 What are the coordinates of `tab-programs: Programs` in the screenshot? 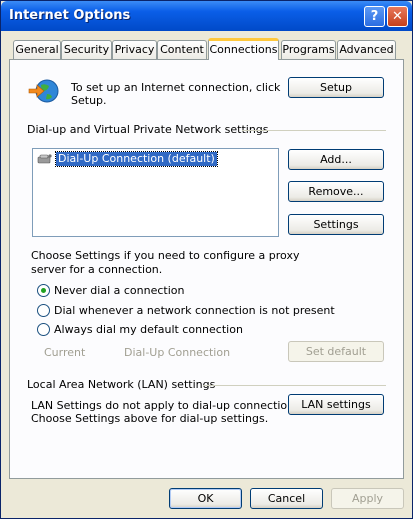 It's located at (308, 49).